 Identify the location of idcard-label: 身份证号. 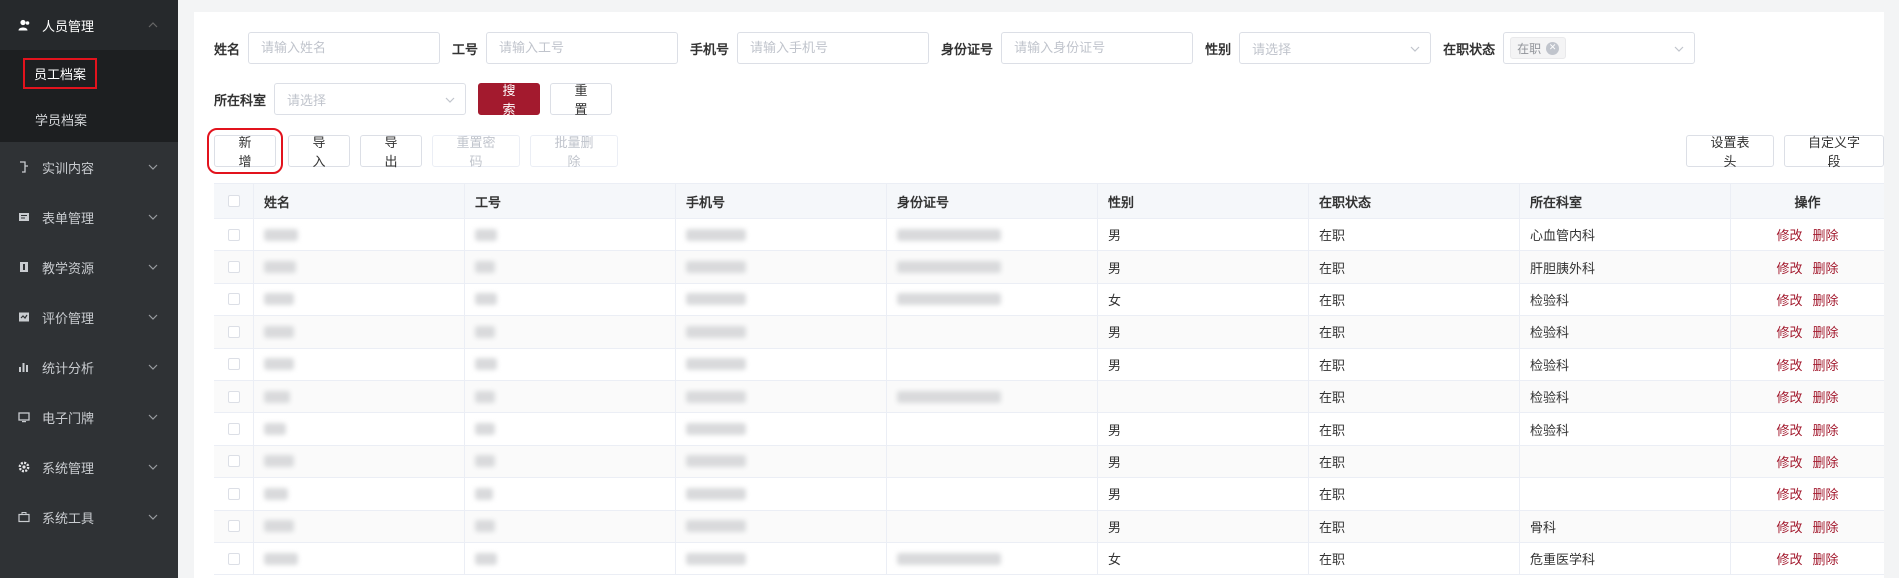
(967, 50).